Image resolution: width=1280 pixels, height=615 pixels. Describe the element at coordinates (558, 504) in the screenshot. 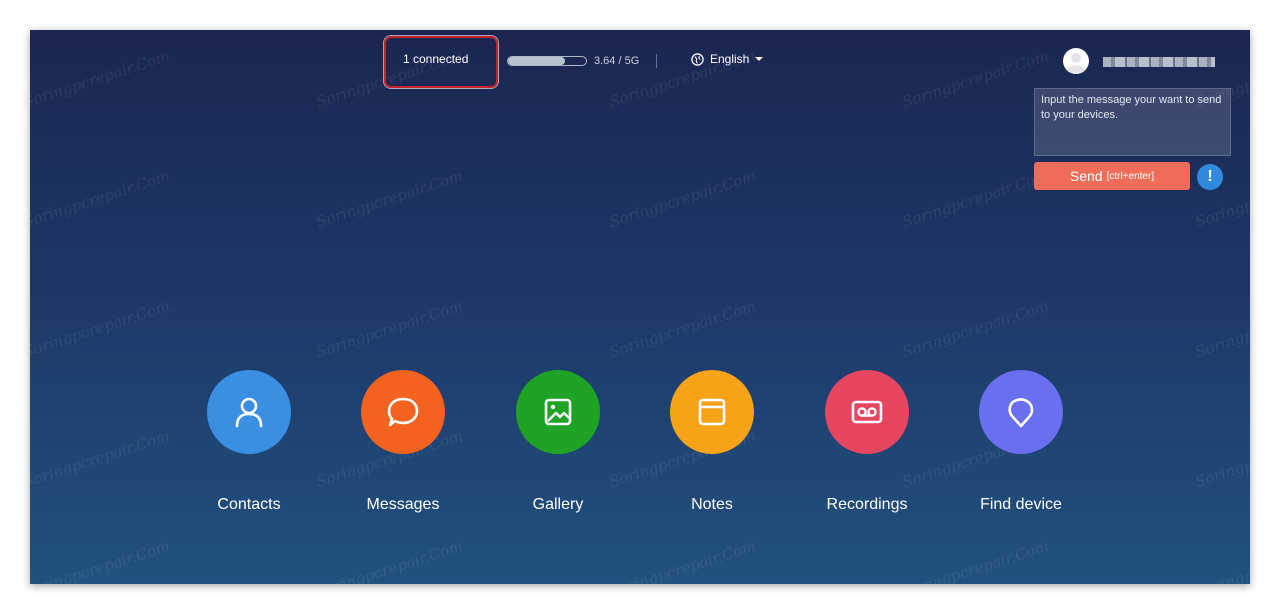

I see `app-label: Gallery` at that location.